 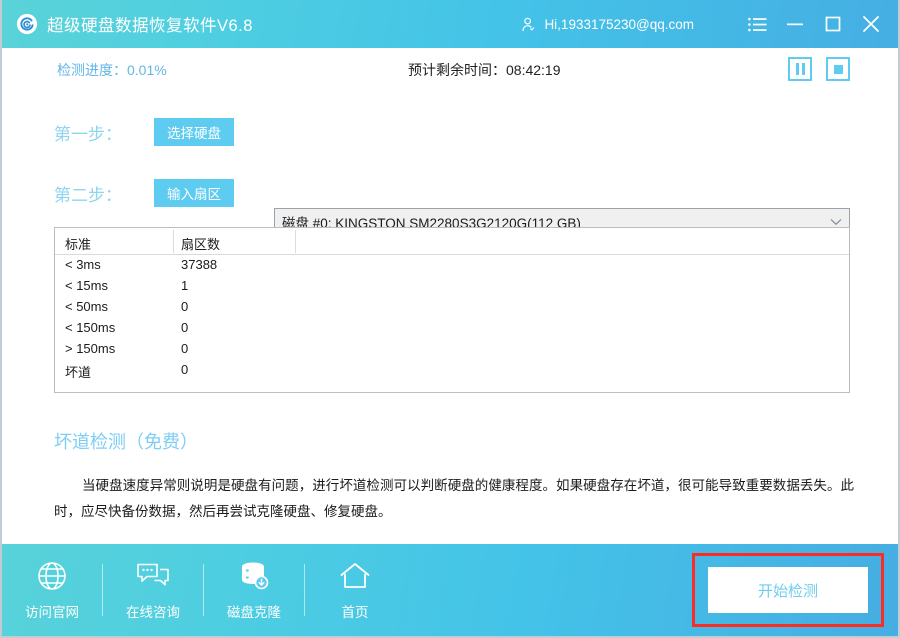 I want to click on menu-button, so click(x=757, y=24).